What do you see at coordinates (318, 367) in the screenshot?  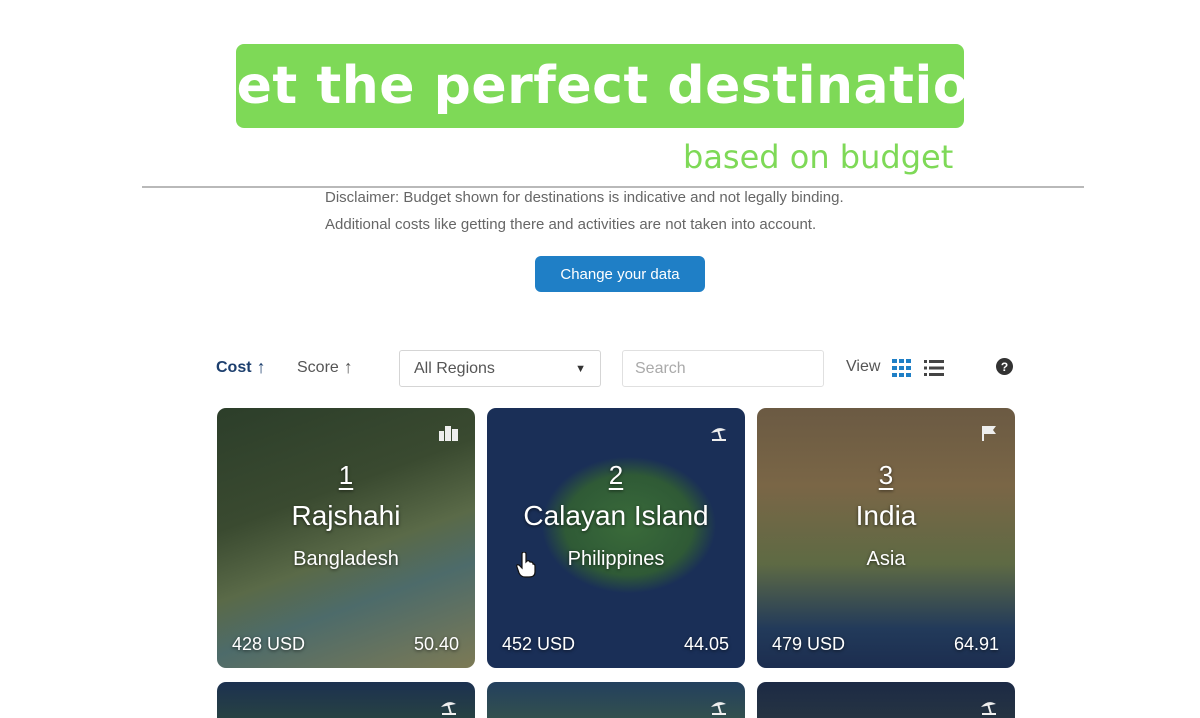 I see `sort-score-label: Score` at bounding box center [318, 367].